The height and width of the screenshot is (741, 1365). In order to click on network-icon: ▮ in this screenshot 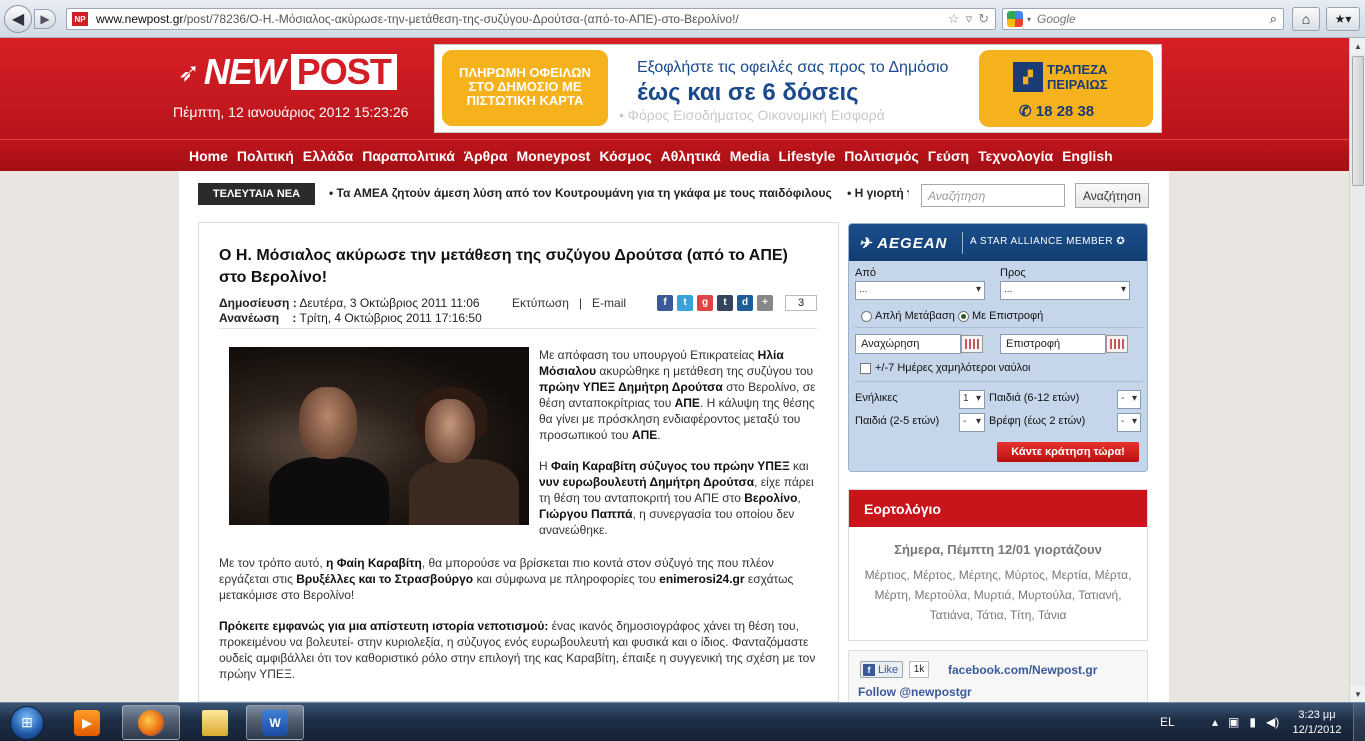, I will do `click(1252, 722)`.